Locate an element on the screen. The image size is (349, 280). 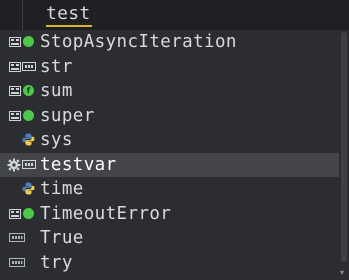
variable-icon is located at coordinates (20, 165).